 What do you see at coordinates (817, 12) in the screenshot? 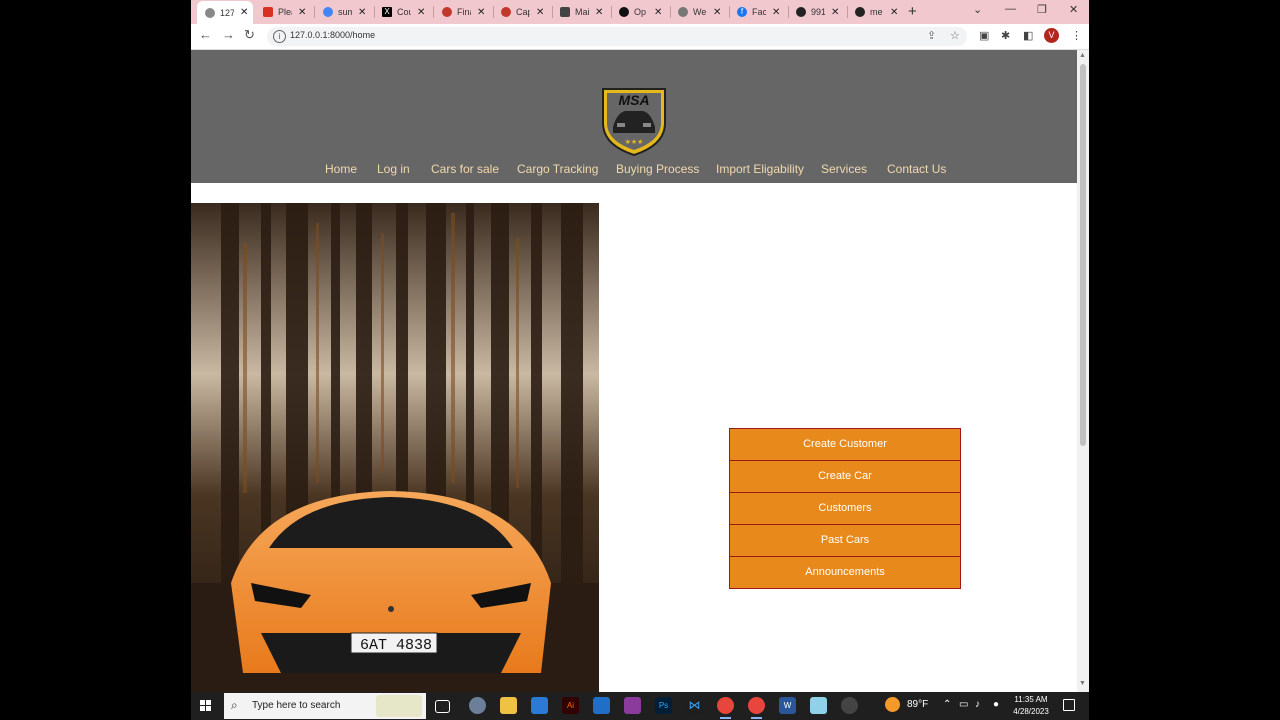
I see `tab: 991 ✕` at bounding box center [817, 12].